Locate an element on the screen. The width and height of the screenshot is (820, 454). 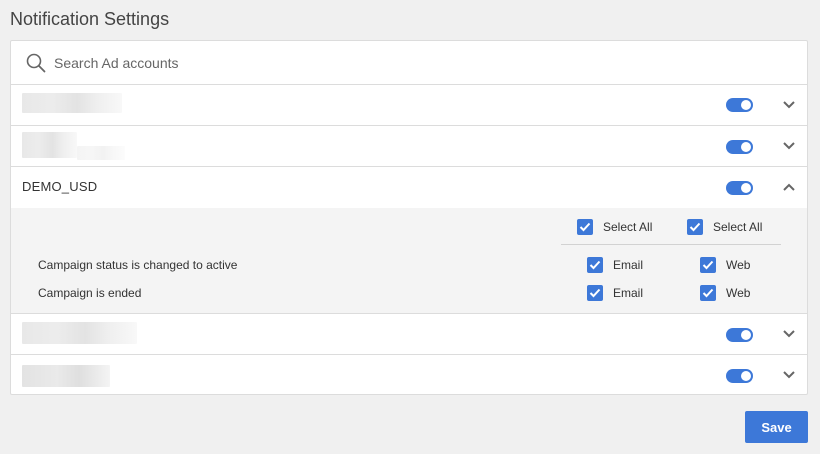
account-row-demo-usd: DEMO_USD is located at coordinates (409, 187).